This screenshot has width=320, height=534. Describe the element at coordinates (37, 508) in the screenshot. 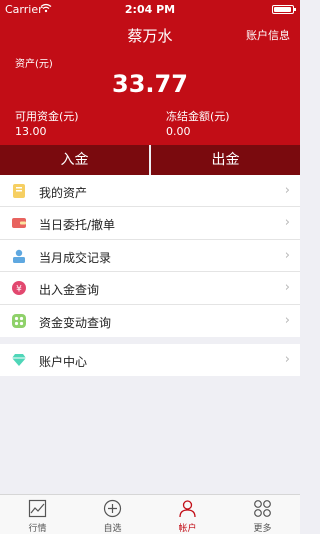

I see `chart-icon` at that location.